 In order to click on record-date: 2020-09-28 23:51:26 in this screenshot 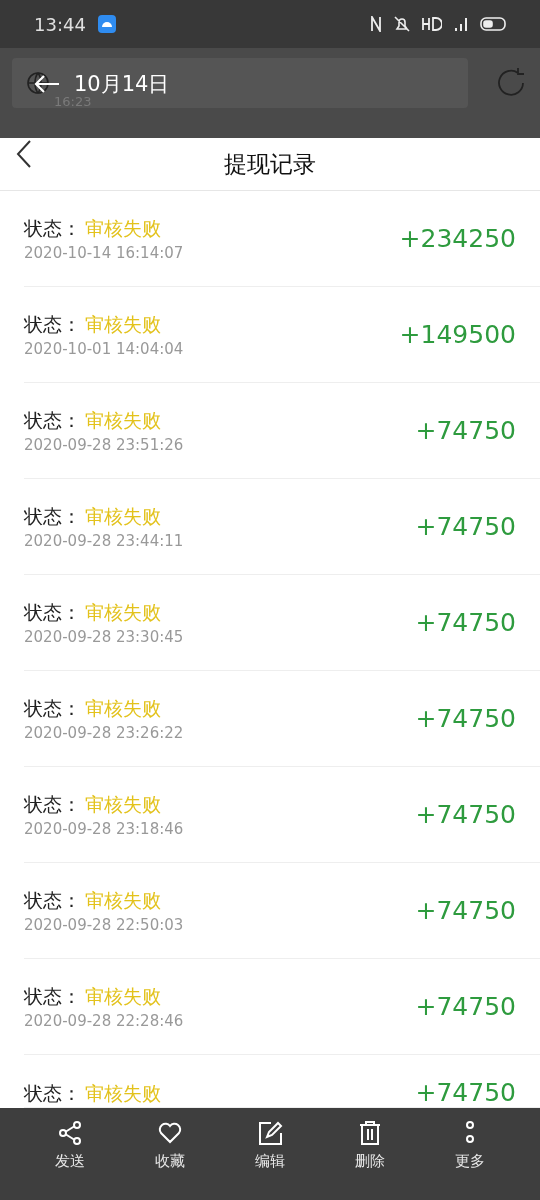, I will do `click(104, 444)`.